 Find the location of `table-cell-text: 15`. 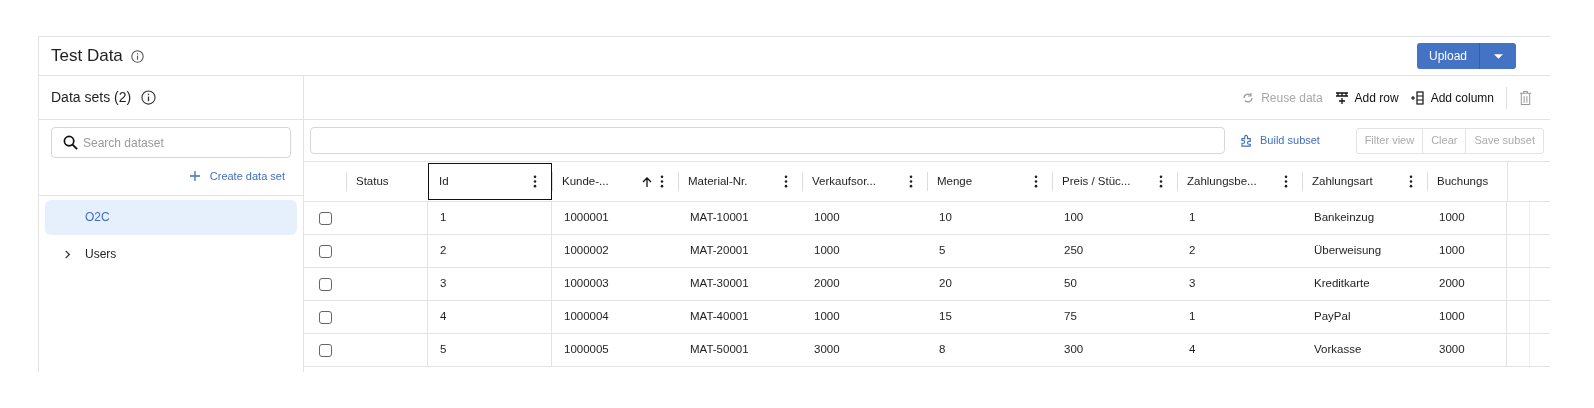

table-cell-text: 15 is located at coordinates (945, 317).